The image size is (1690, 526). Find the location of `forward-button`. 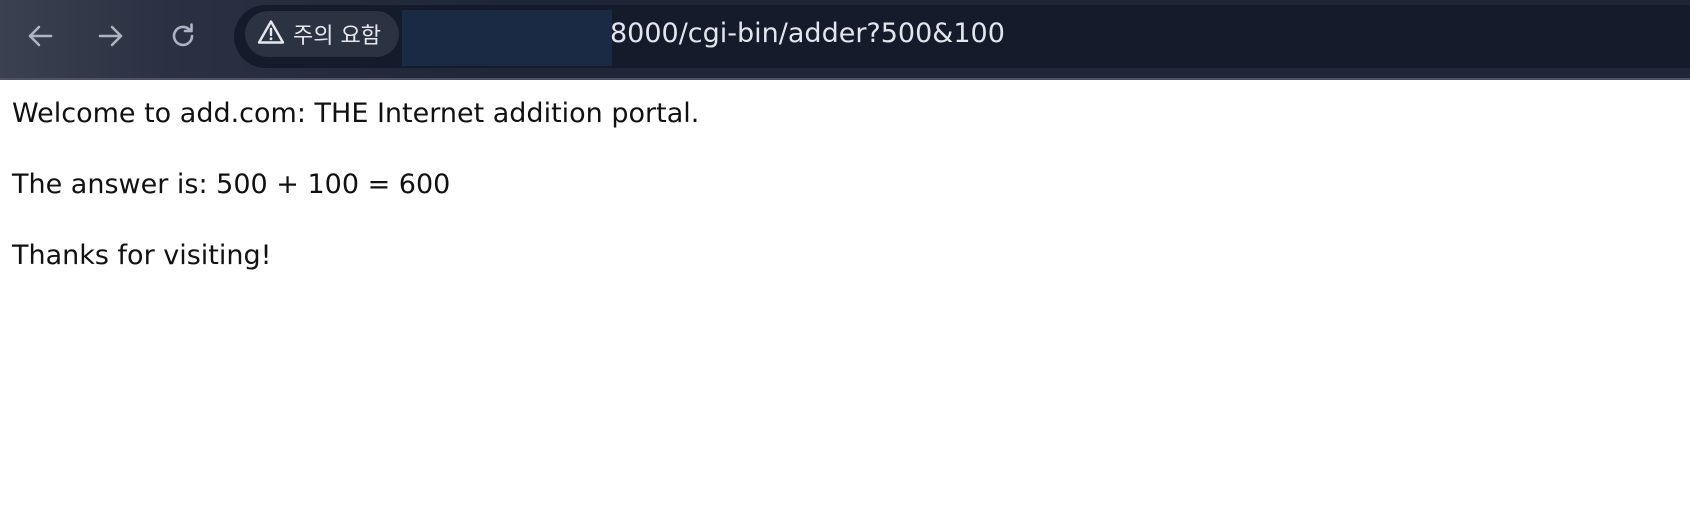

forward-button is located at coordinates (111, 36).